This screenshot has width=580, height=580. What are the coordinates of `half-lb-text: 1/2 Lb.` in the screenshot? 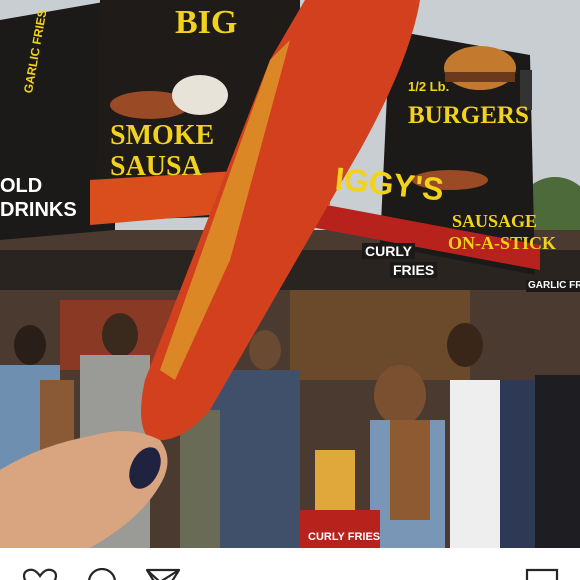 It's located at (429, 86).